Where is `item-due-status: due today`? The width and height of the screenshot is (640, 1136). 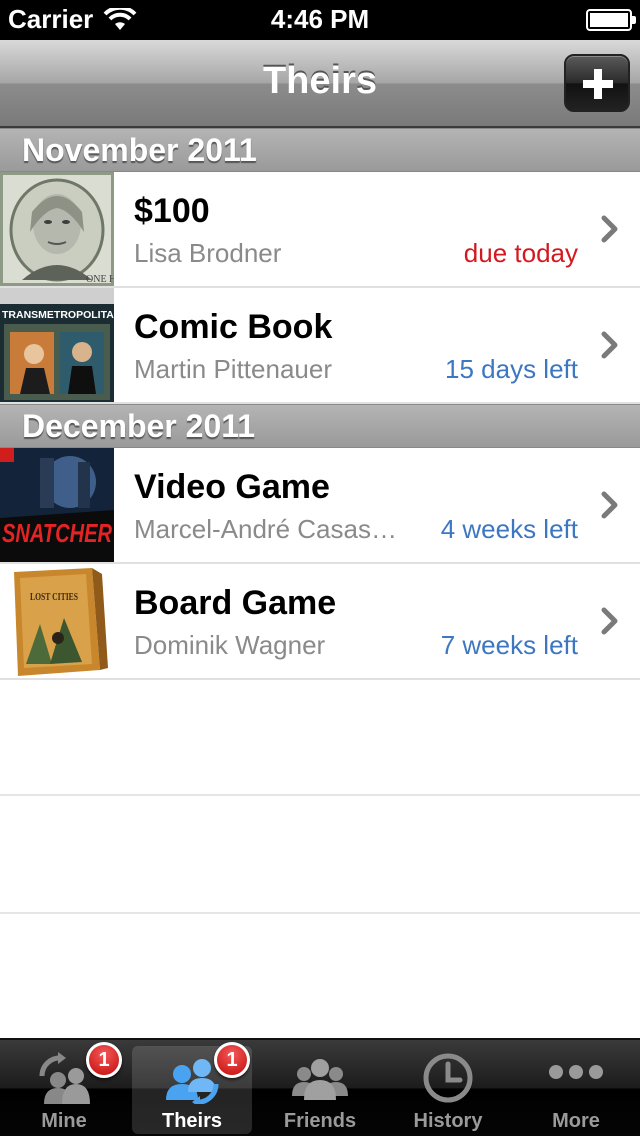
item-due-status: due today is located at coordinates (520, 253).